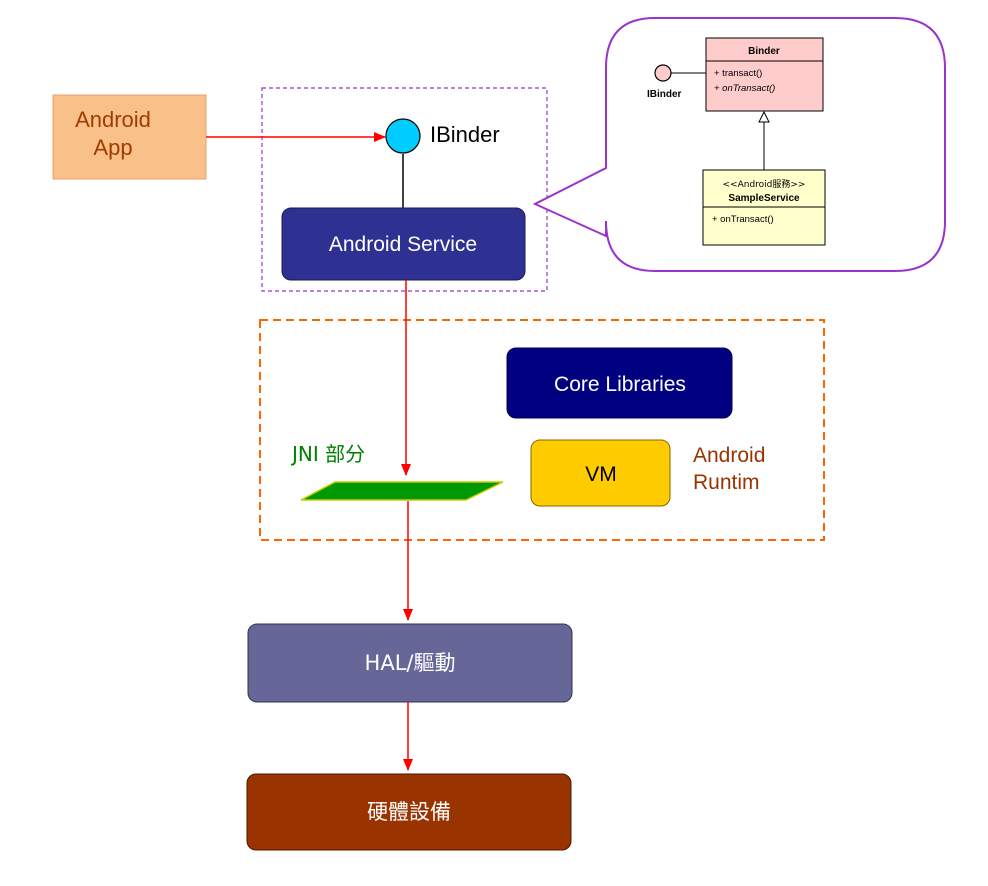 Image resolution: width=988 pixels, height=886 pixels. What do you see at coordinates (403, 136) in the screenshot?
I see `ibinder-icon` at bounding box center [403, 136].